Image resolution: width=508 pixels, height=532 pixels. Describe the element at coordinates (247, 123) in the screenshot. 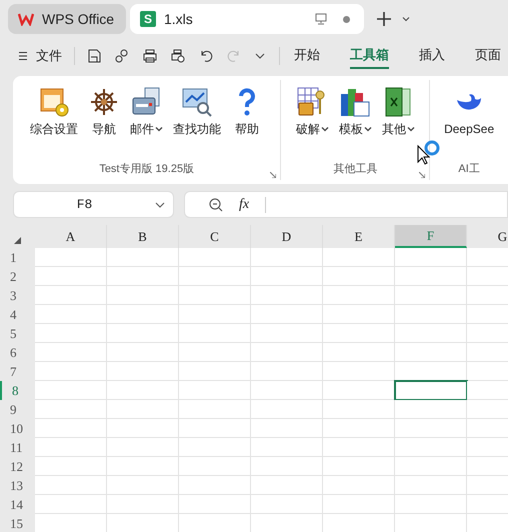

I see `ribbon-button: 帮助` at that location.